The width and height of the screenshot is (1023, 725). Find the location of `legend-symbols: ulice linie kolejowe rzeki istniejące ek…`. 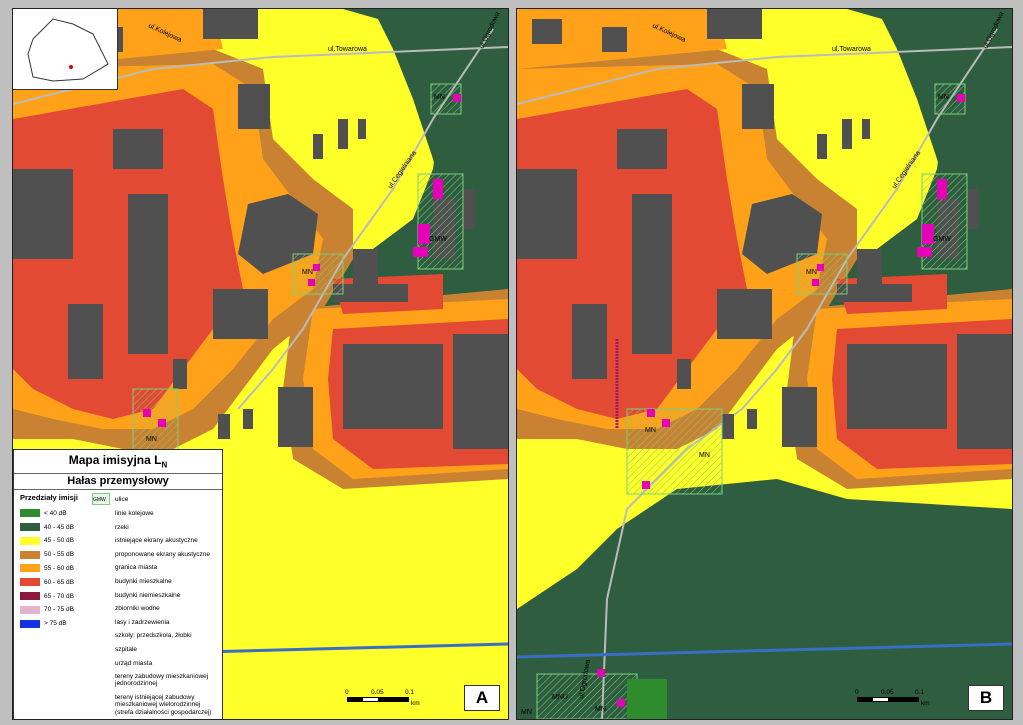

legend-symbols: ulice linie kolejowe rzeki istniejące ek… is located at coordinates (156, 606).